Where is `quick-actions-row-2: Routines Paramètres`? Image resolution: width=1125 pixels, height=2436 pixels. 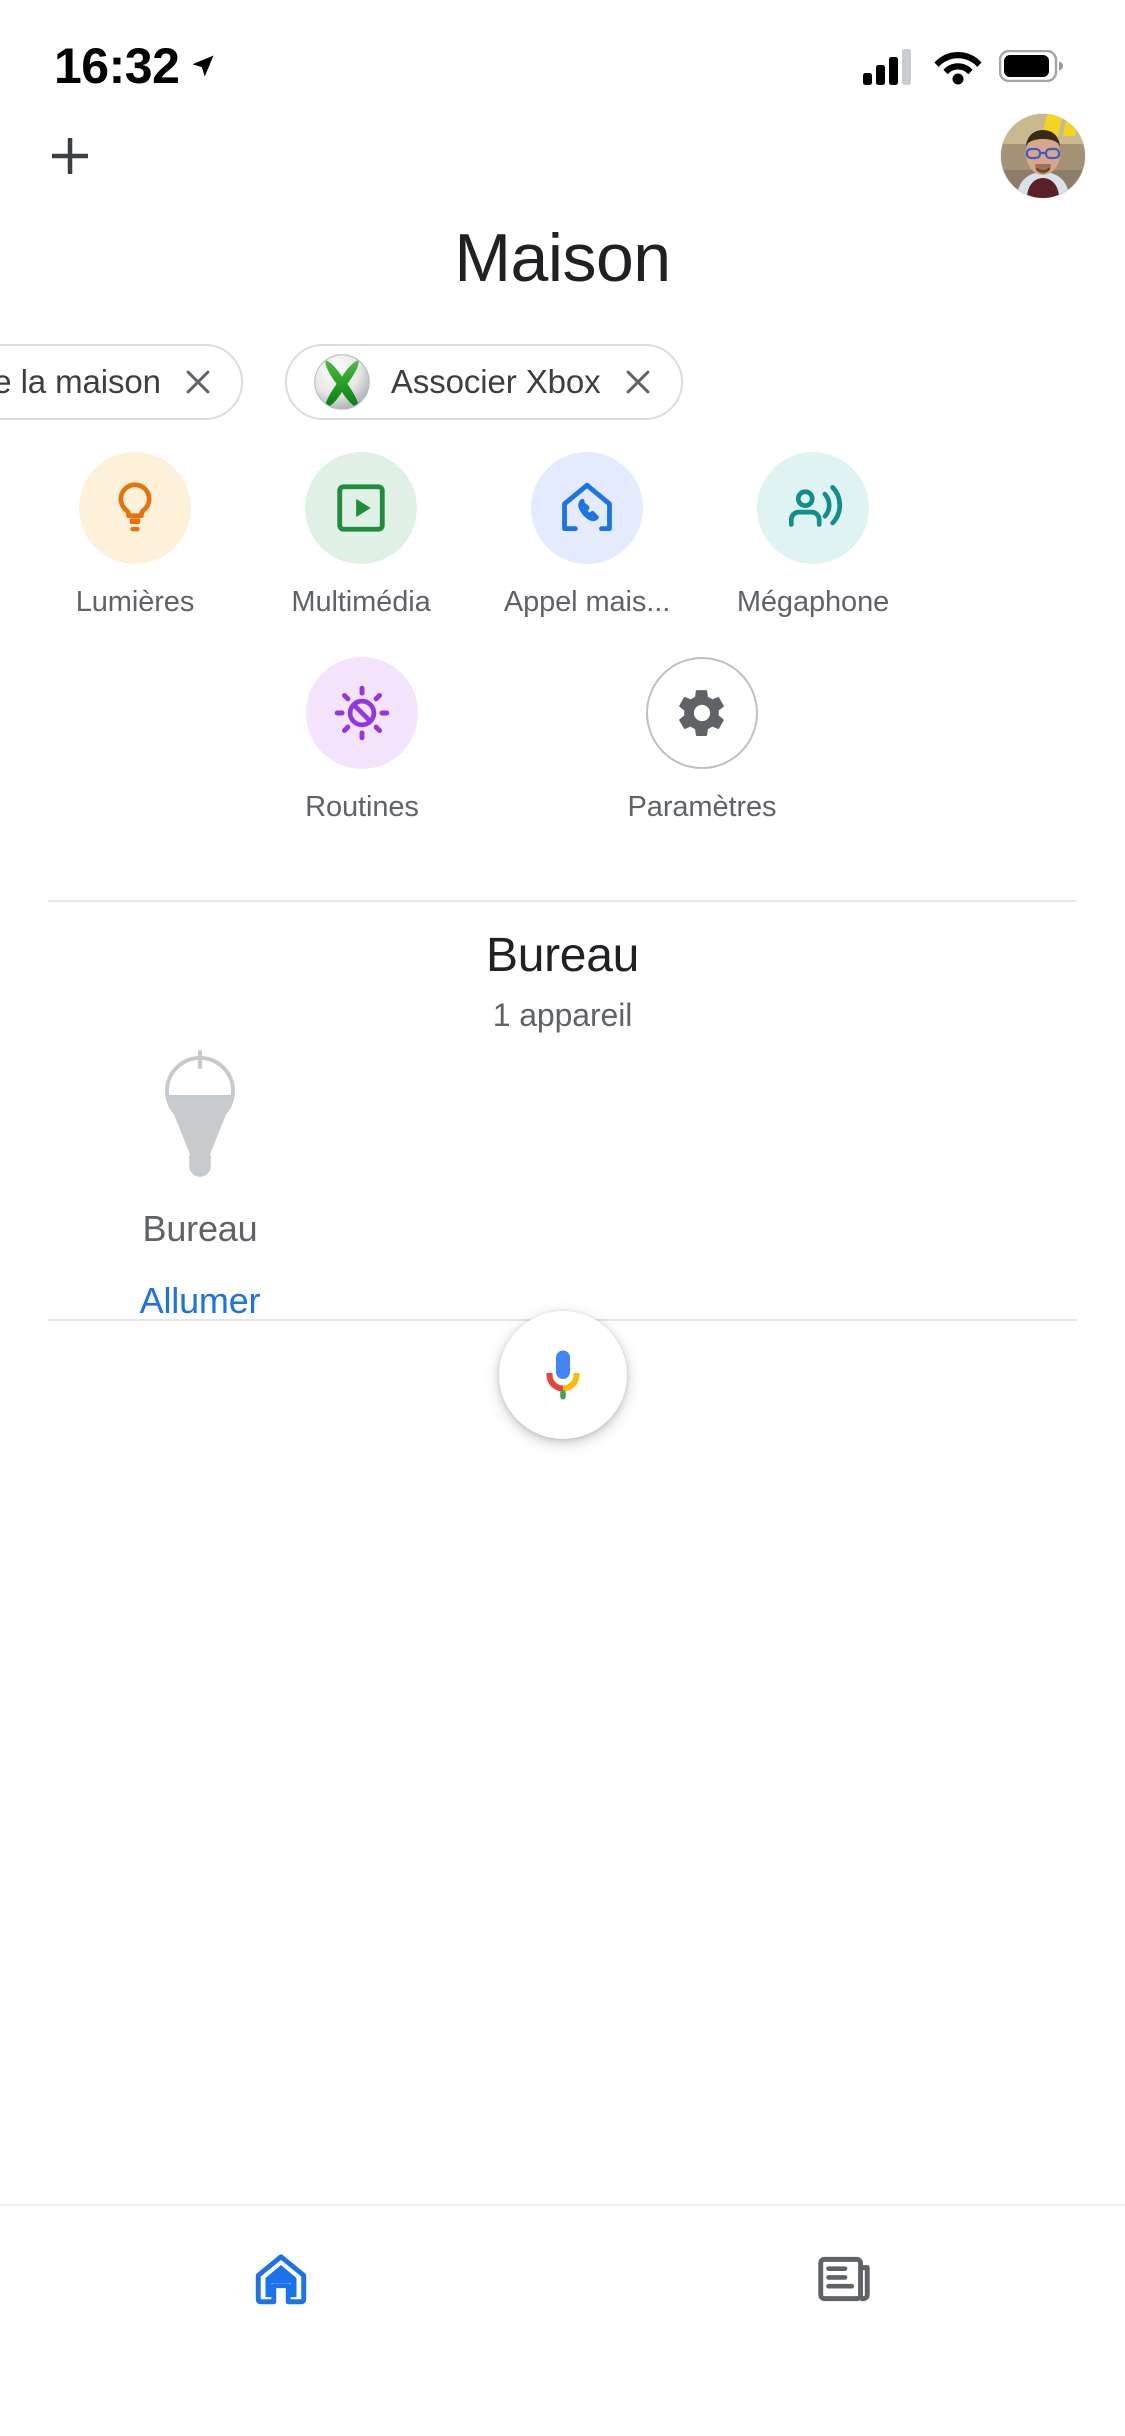 quick-actions-row-2: Routines Paramètres is located at coordinates (562, 759).